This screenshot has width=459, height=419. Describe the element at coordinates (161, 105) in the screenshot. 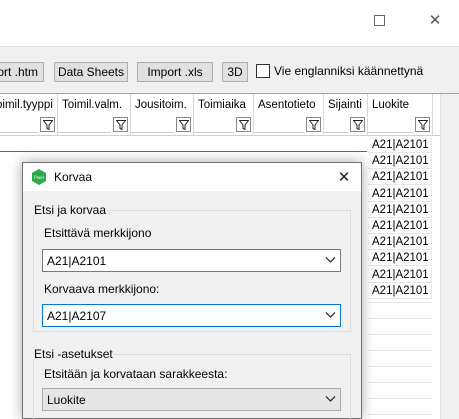

I see `column-header-label: Jousitoim.` at that location.